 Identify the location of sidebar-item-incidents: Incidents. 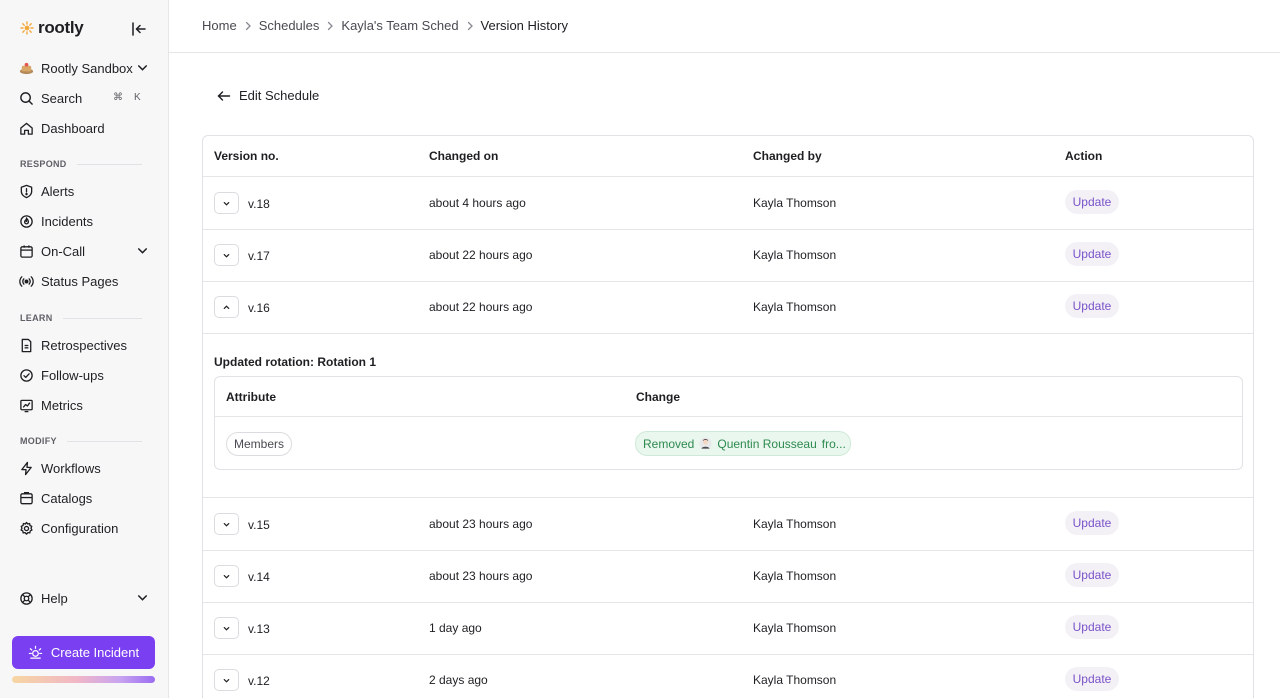
(84, 221).